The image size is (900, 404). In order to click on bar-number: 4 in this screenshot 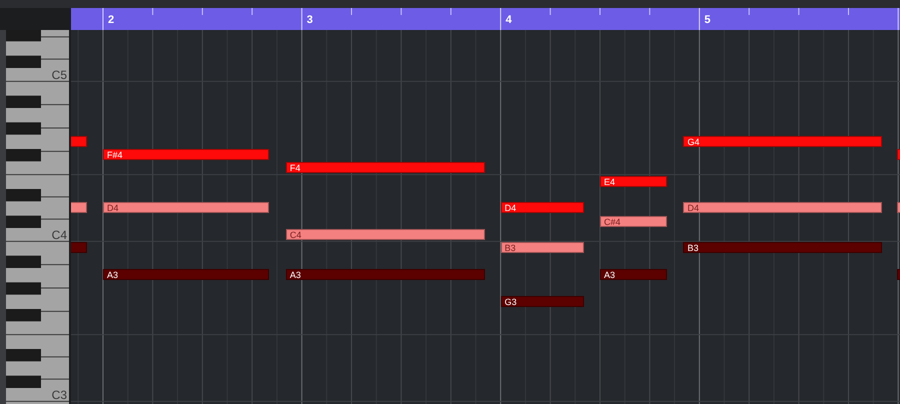, I will do `click(509, 20)`.